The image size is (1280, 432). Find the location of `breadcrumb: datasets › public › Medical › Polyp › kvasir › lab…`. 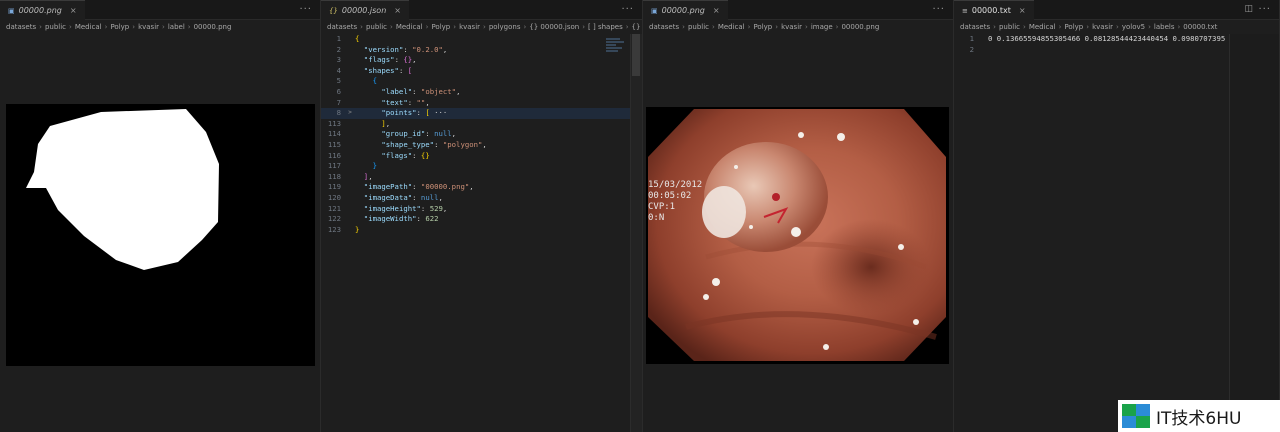

breadcrumb: datasets › public › Medical › Polyp › kvasir › lab… is located at coordinates (160, 27).